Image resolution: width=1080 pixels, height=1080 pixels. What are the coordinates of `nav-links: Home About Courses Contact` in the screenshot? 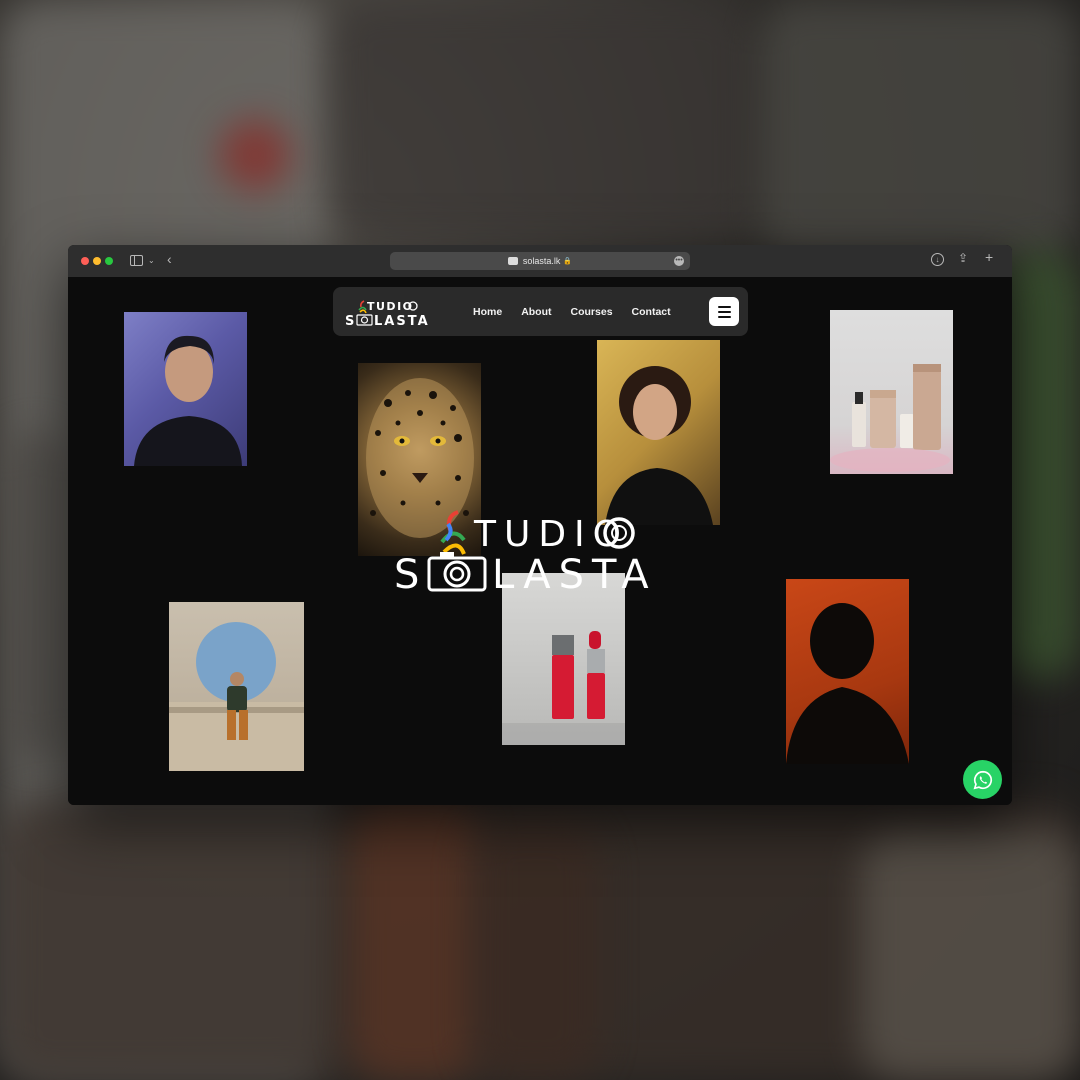 It's located at (581, 311).